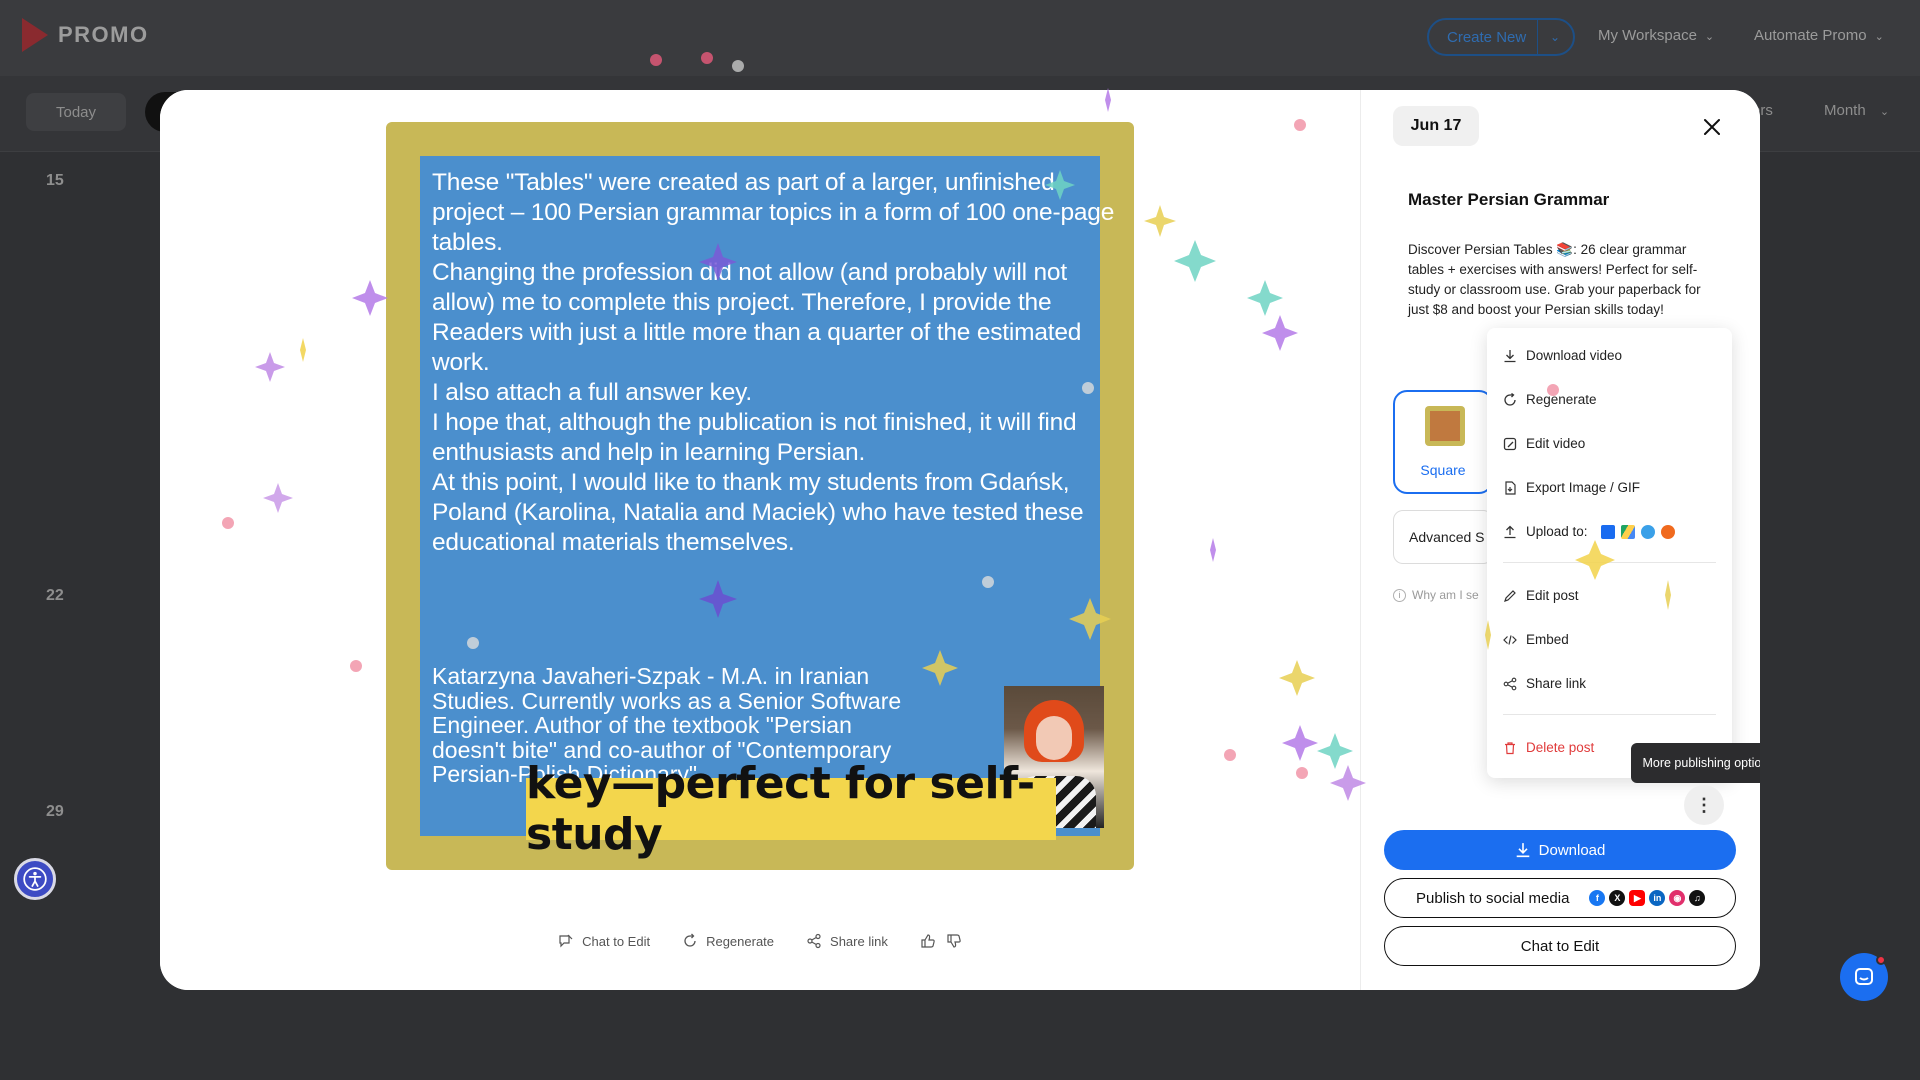 The image size is (1920, 1080). What do you see at coordinates (1547, 639) in the screenshot?
I see `menu-embed-label: Embed` at bounding box center [1547, 639].